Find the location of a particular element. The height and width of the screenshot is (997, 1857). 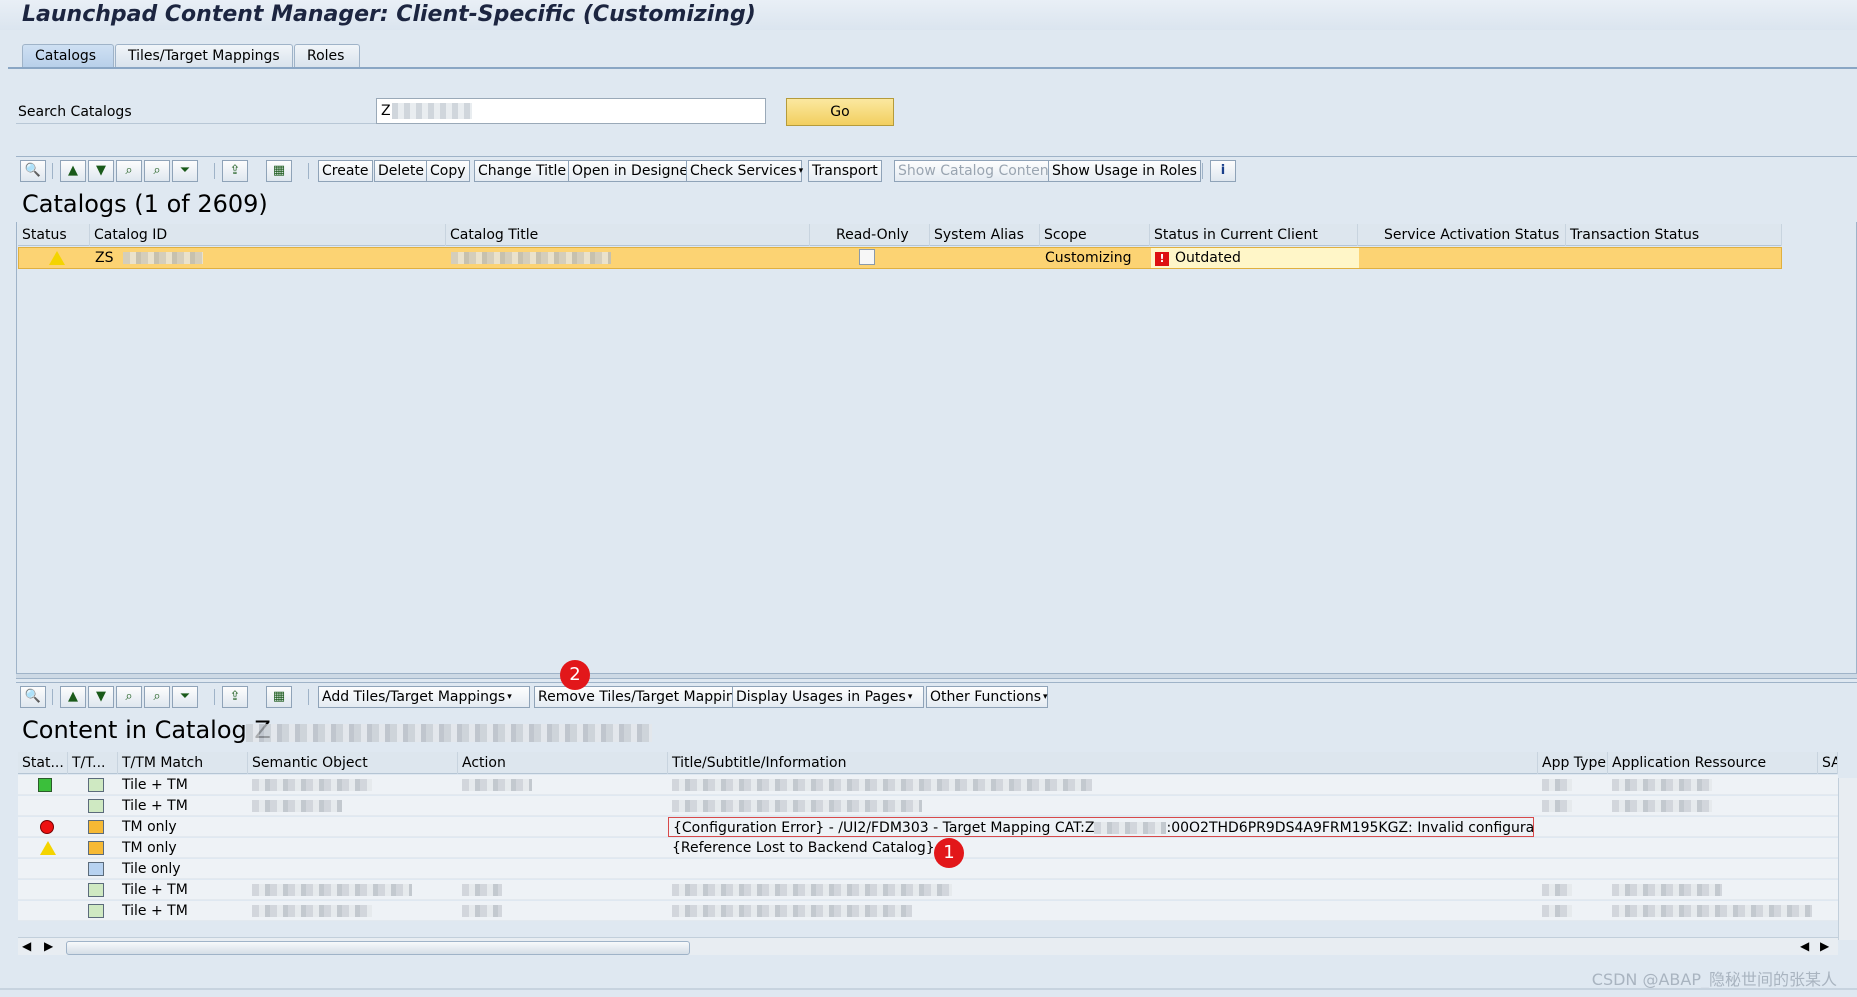

annotation-badge-2: 2 is located at coordinates (575, 675).